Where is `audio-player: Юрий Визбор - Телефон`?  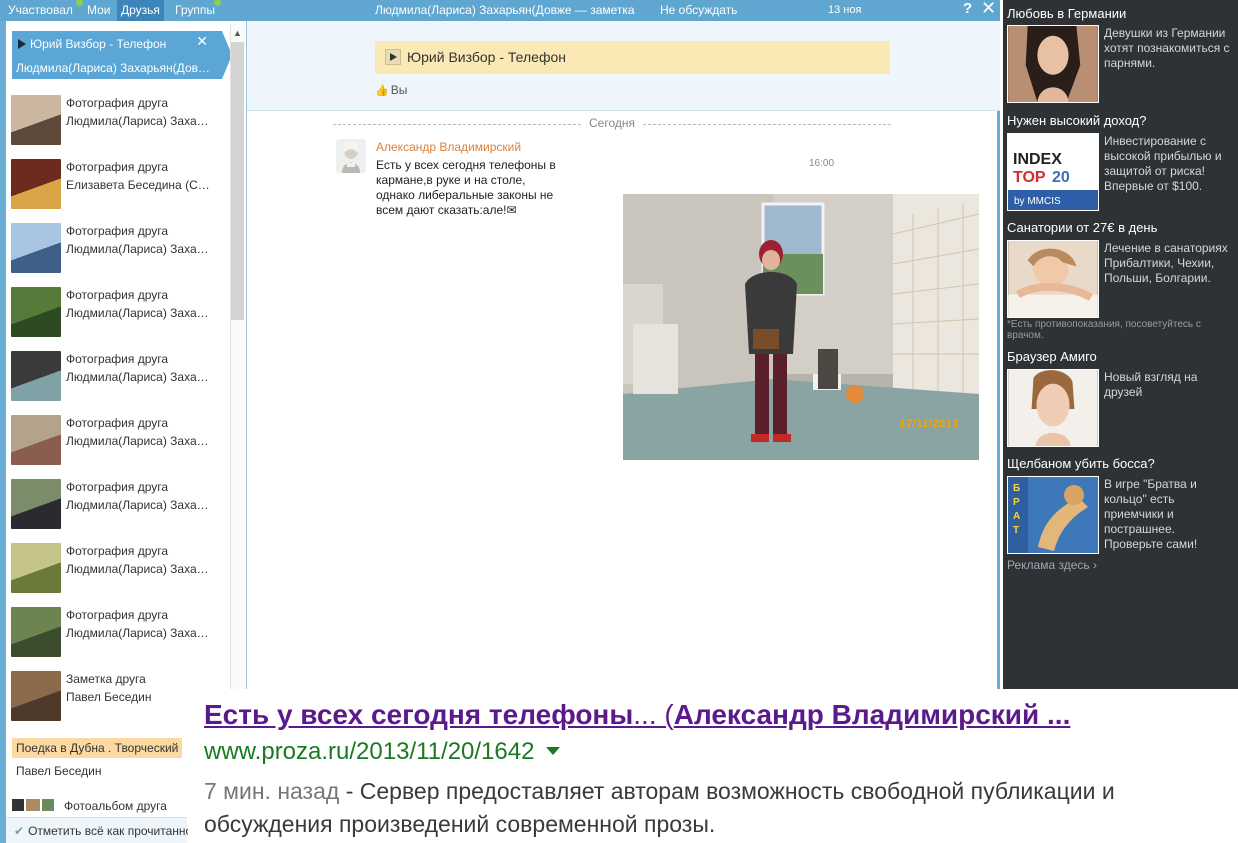 audio-player: Юрий Визбор - Телефон is located at coordinates (632, 57).